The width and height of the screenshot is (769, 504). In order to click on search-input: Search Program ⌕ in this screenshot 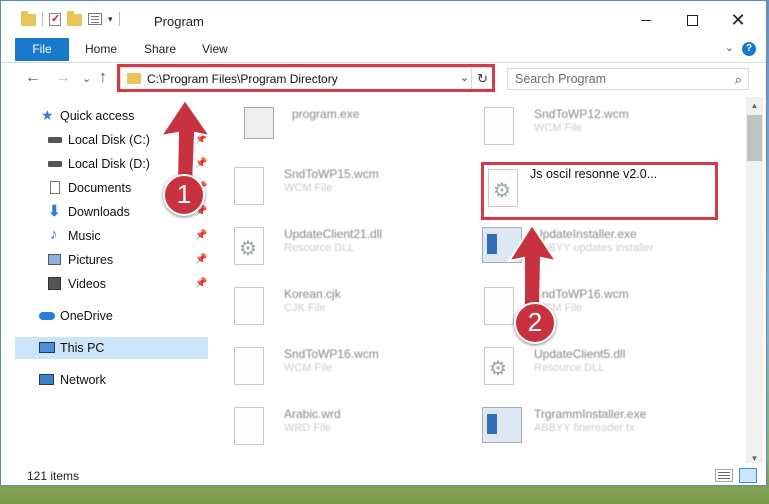, I will do `click(628, 79)`.